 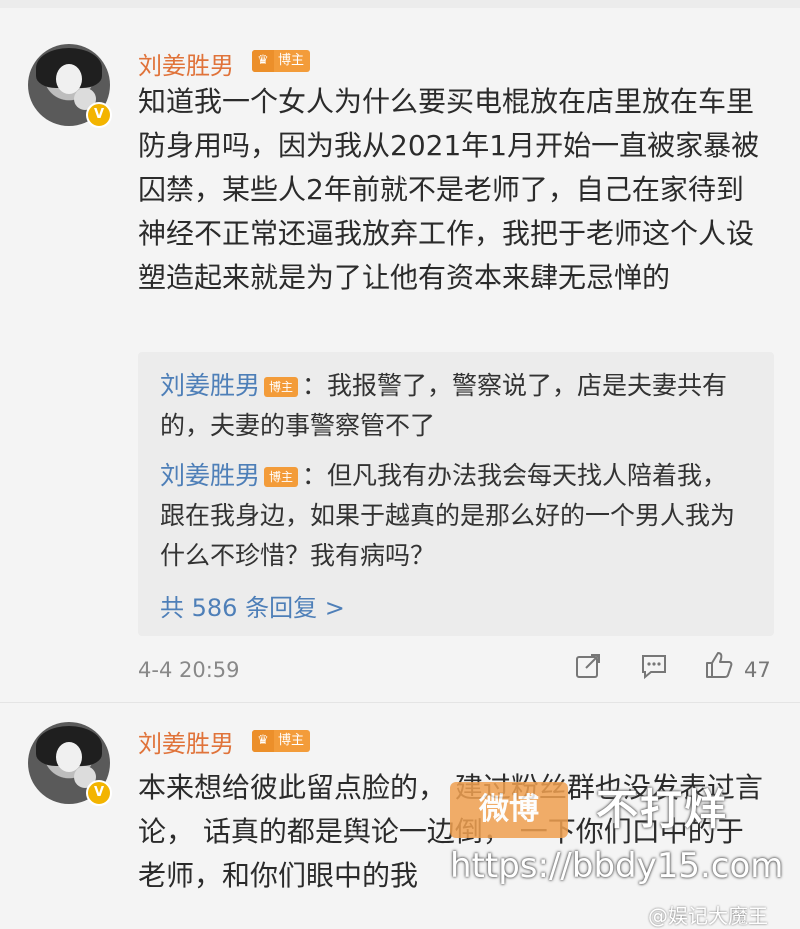 What do you see at coordinates (455, 406) in the screenshot?
I see `reply-item: 刘姜胜男 博主 ：我报警了，警察说了，店是夫妻共有的，夫妻的事警察管不了` at bounding box center [455, 406].